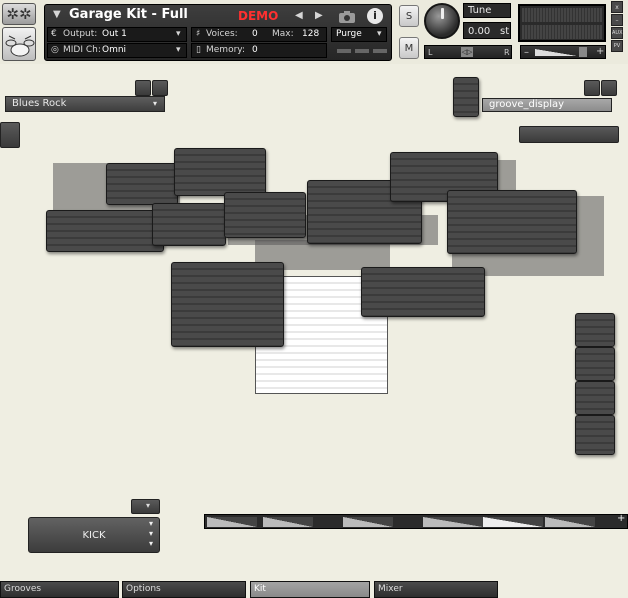  I want to click on max-label: Max:, so click(283, 34).